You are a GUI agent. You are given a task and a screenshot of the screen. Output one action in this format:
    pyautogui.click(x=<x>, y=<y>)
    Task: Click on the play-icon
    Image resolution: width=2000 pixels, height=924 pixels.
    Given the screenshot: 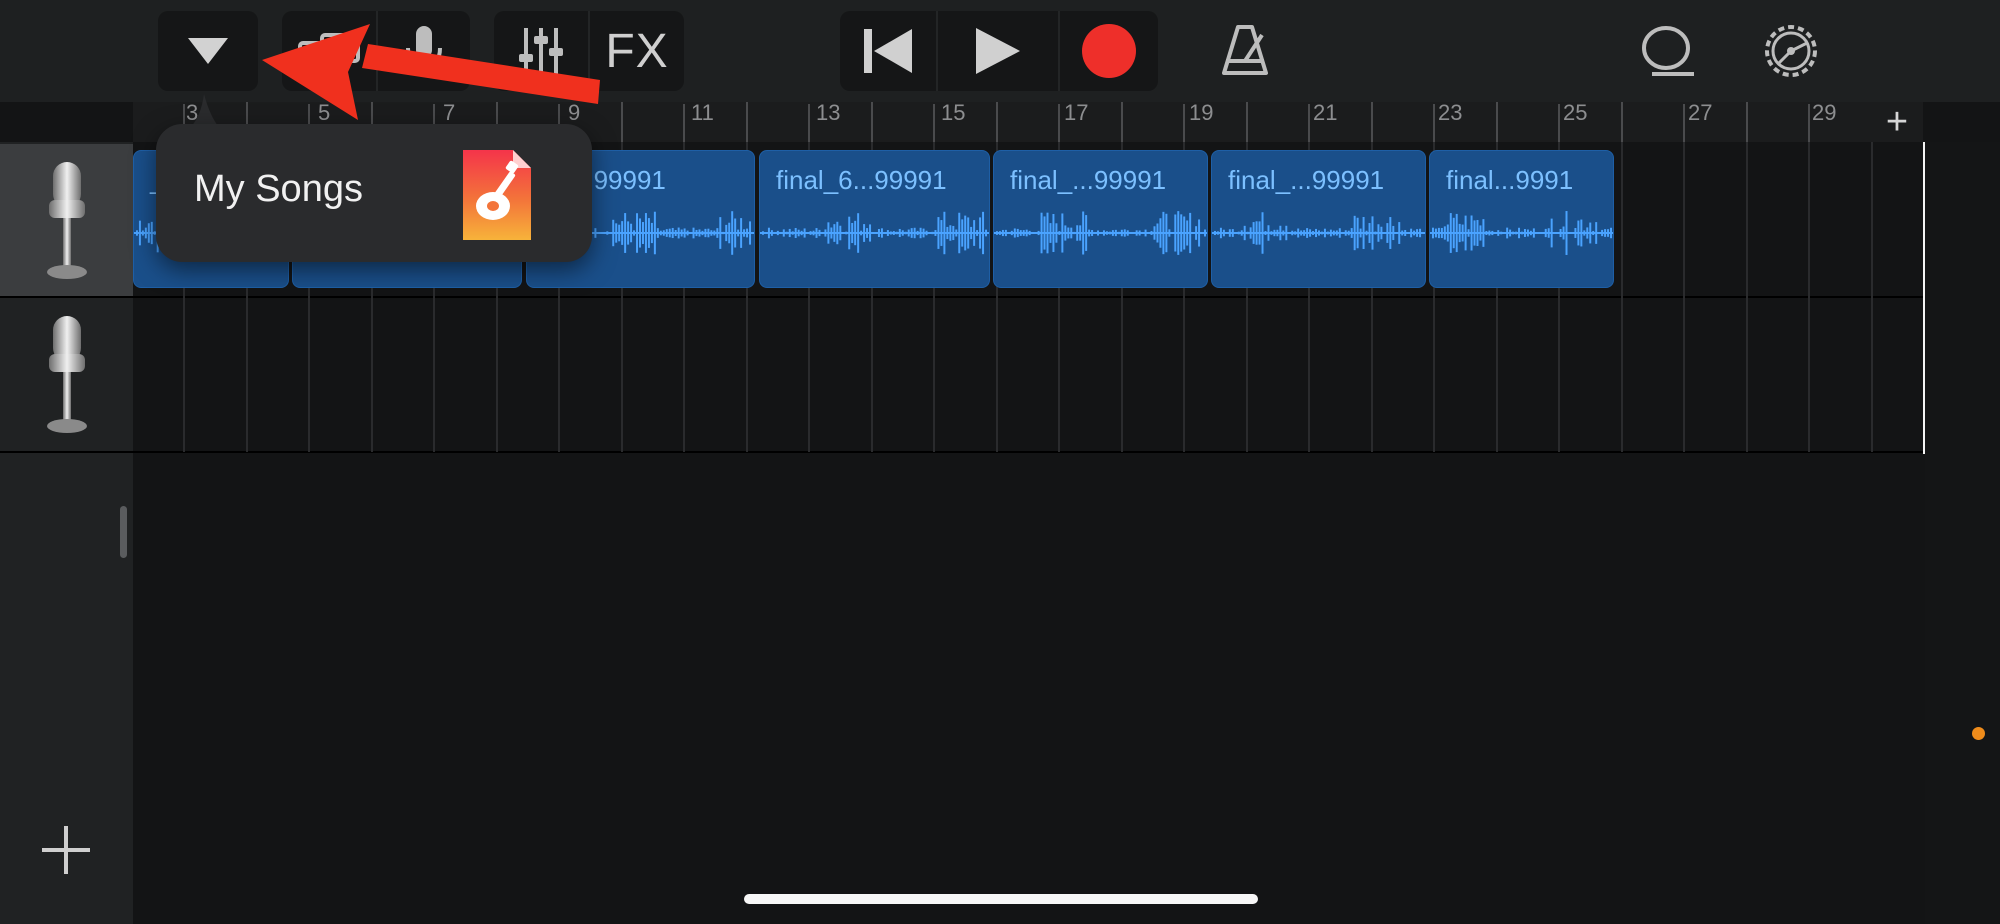 What is the action you would take?
    pyautogui.click(x=998, y=51)
    